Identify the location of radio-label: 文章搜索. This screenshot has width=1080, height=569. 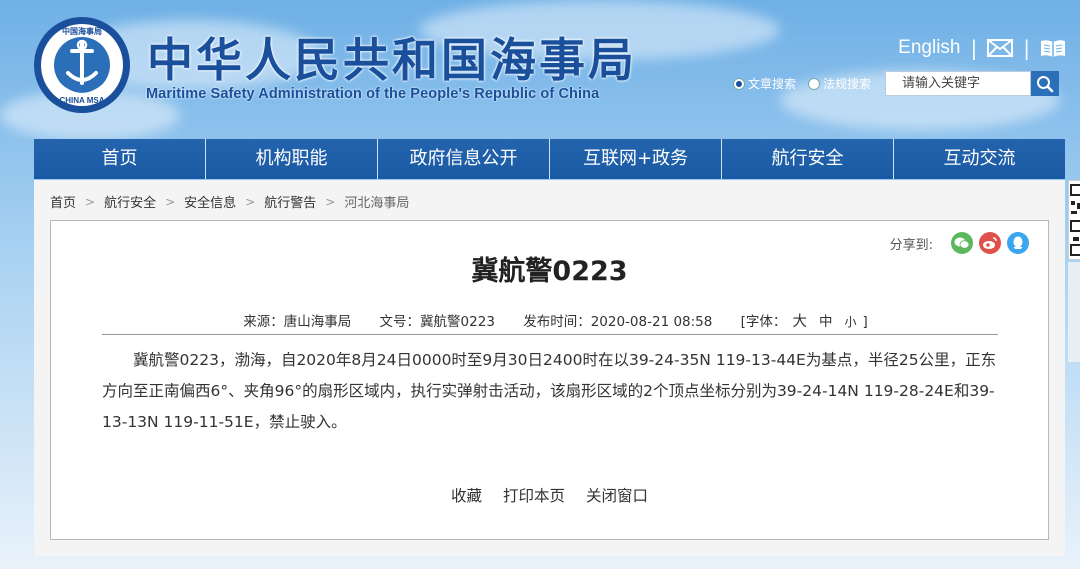
(772, 84).